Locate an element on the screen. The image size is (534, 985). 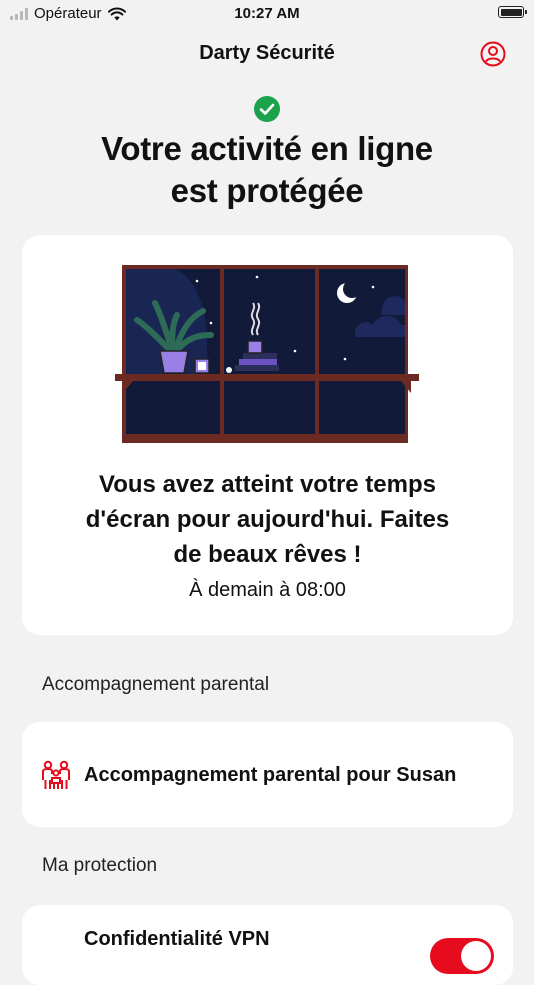
vpn-label: Confidentialité VPN is located at coordinates (177, 939).